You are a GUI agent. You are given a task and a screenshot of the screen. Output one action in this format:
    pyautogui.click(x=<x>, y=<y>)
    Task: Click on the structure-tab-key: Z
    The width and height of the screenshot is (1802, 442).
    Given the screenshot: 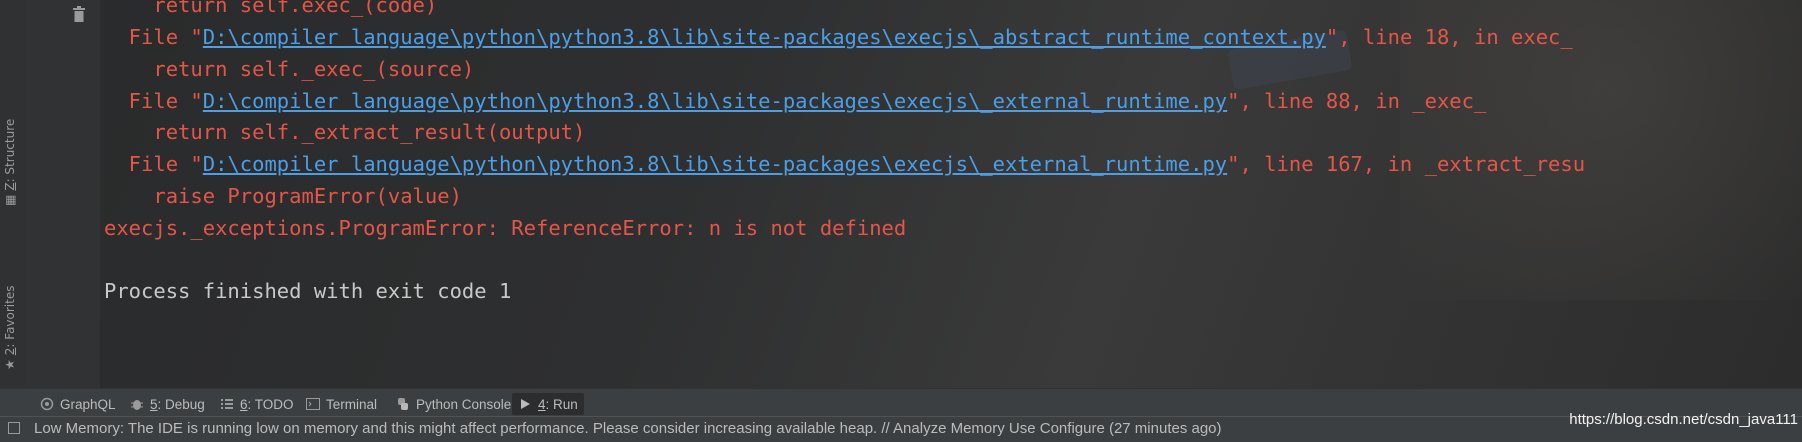 What is the action you would take?
    pyautogui.click(x=10, y=186)
    